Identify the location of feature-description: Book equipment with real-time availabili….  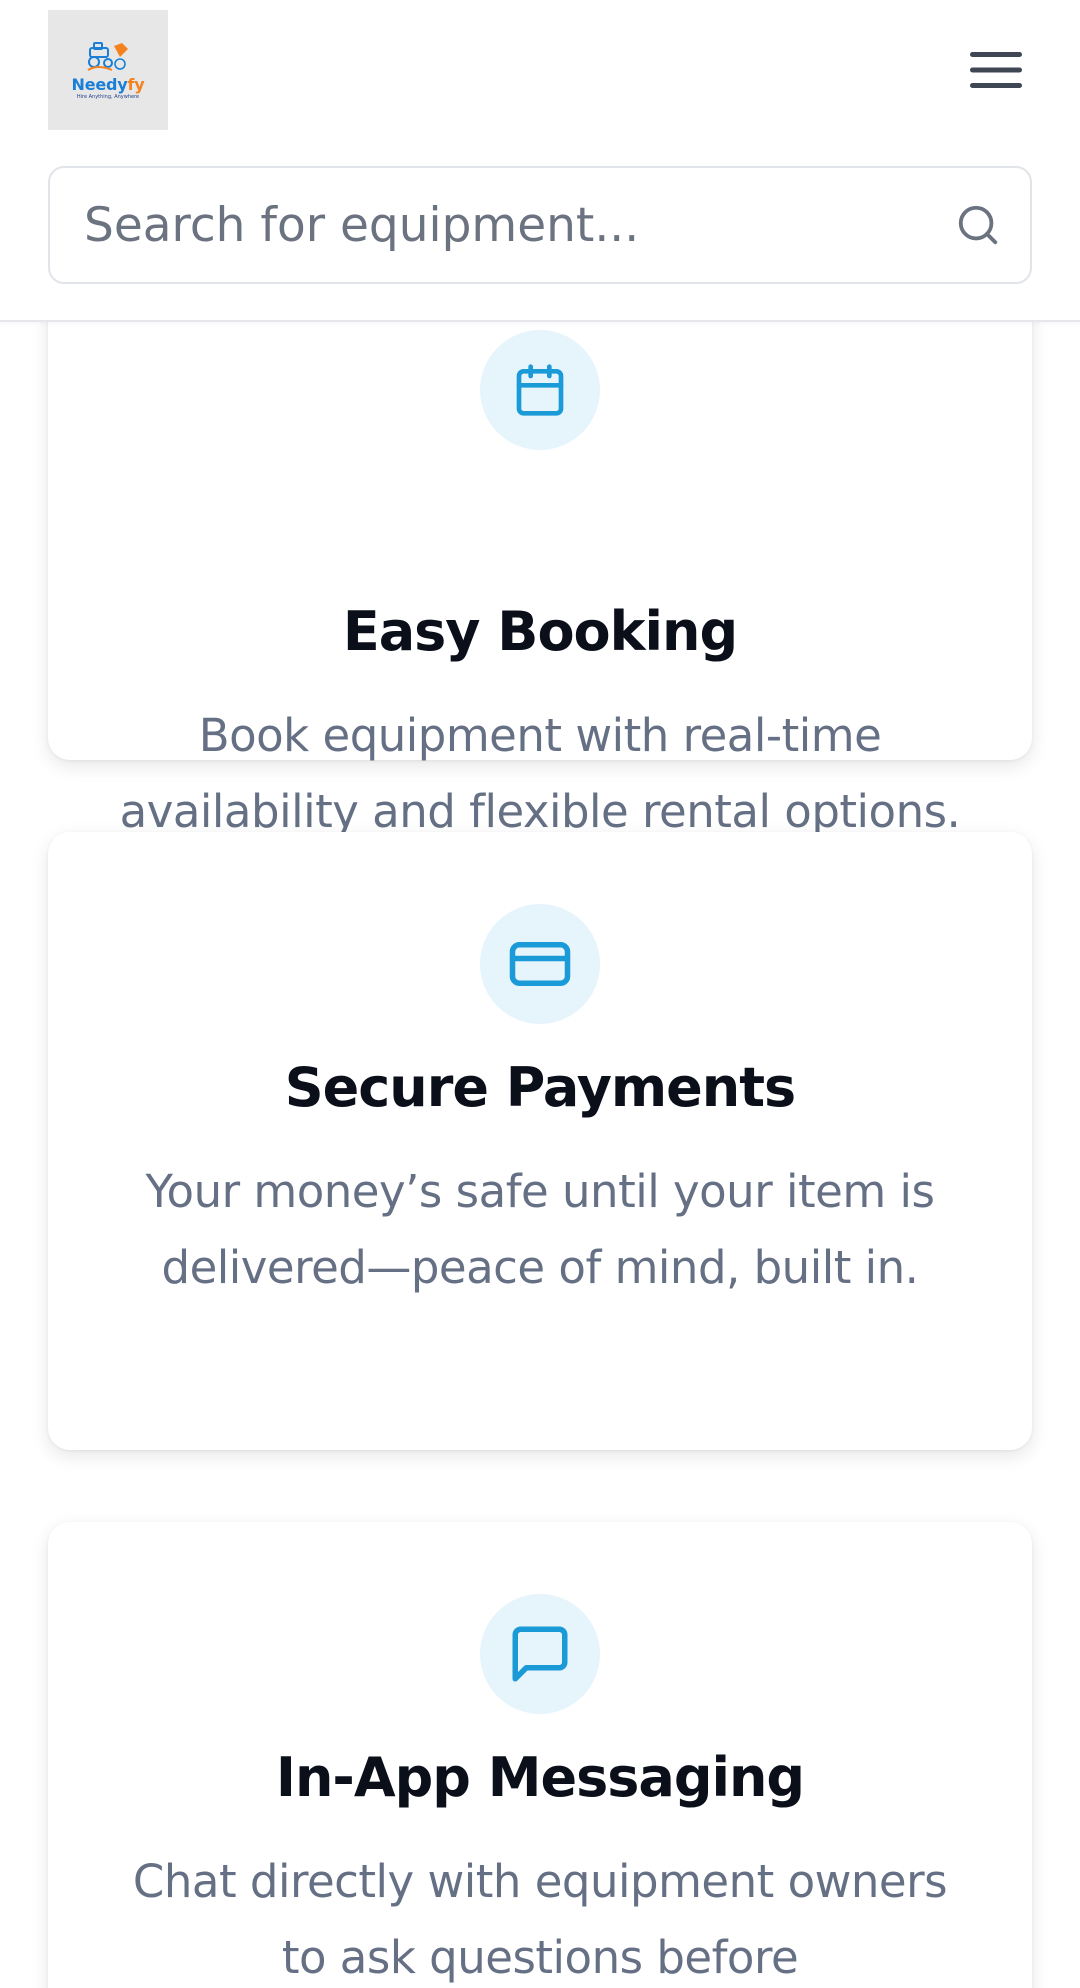
(540, 773).